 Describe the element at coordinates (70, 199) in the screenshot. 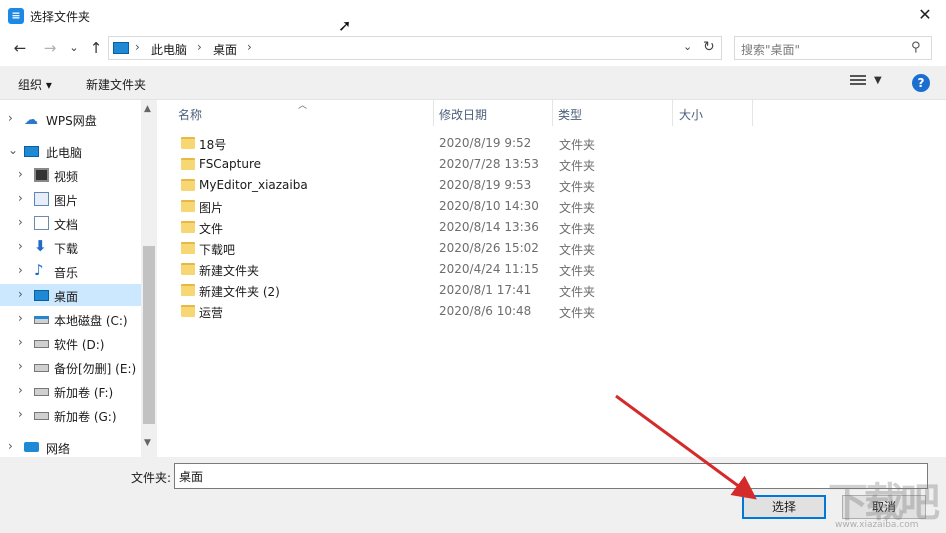

I see `tree-item-pictures: › 图片` at that location.